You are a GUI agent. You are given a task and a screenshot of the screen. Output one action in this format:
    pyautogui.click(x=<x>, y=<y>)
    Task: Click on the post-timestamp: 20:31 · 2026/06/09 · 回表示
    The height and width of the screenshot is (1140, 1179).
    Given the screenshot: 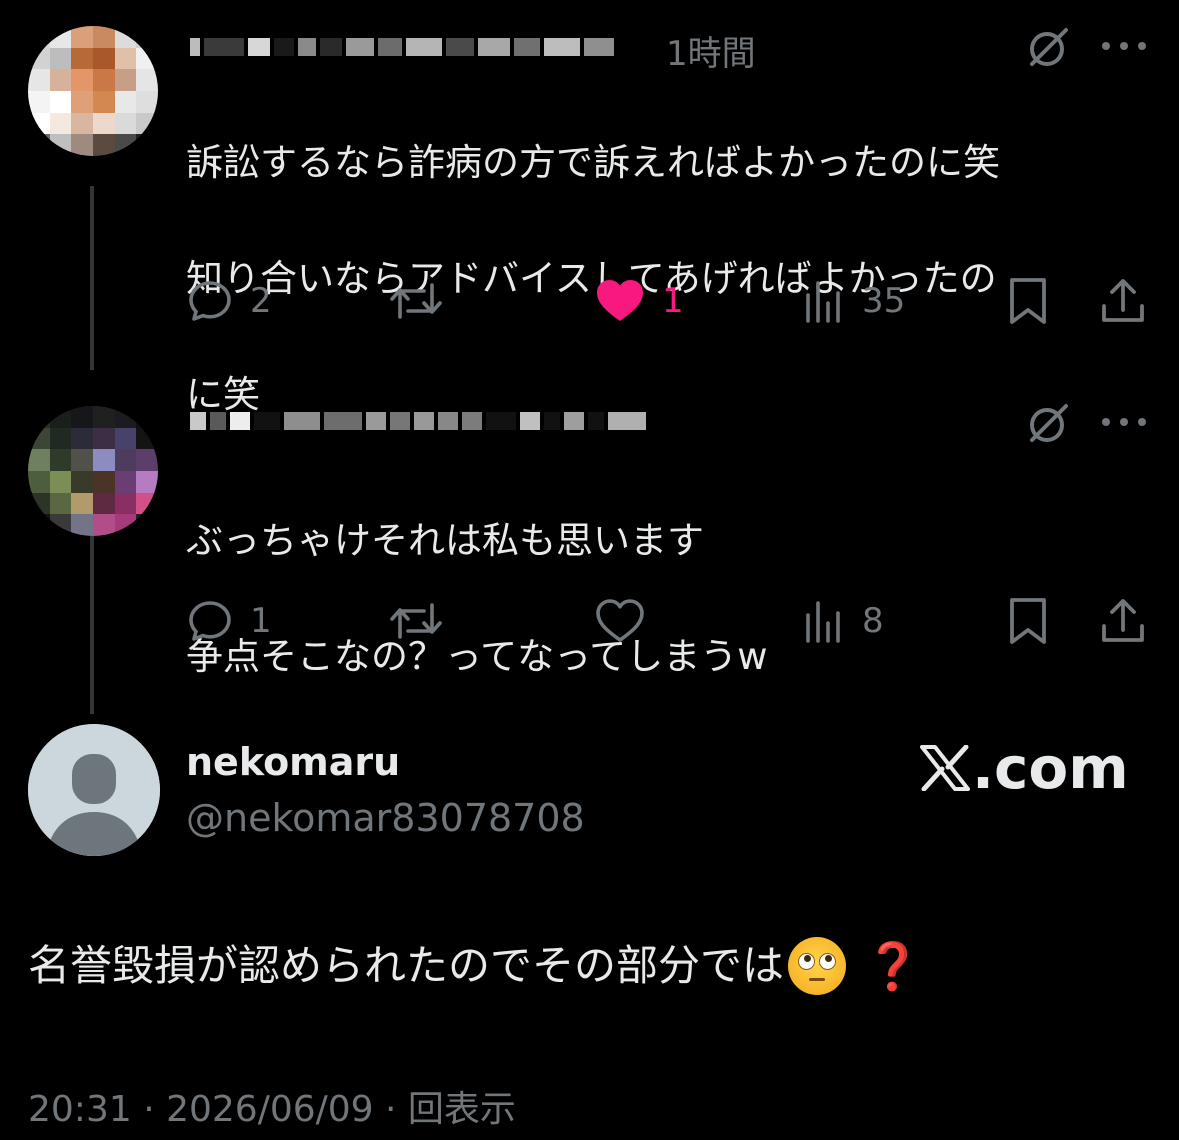 What is the action you would take?
    pyautogui.click(x=272, y=1106)
    